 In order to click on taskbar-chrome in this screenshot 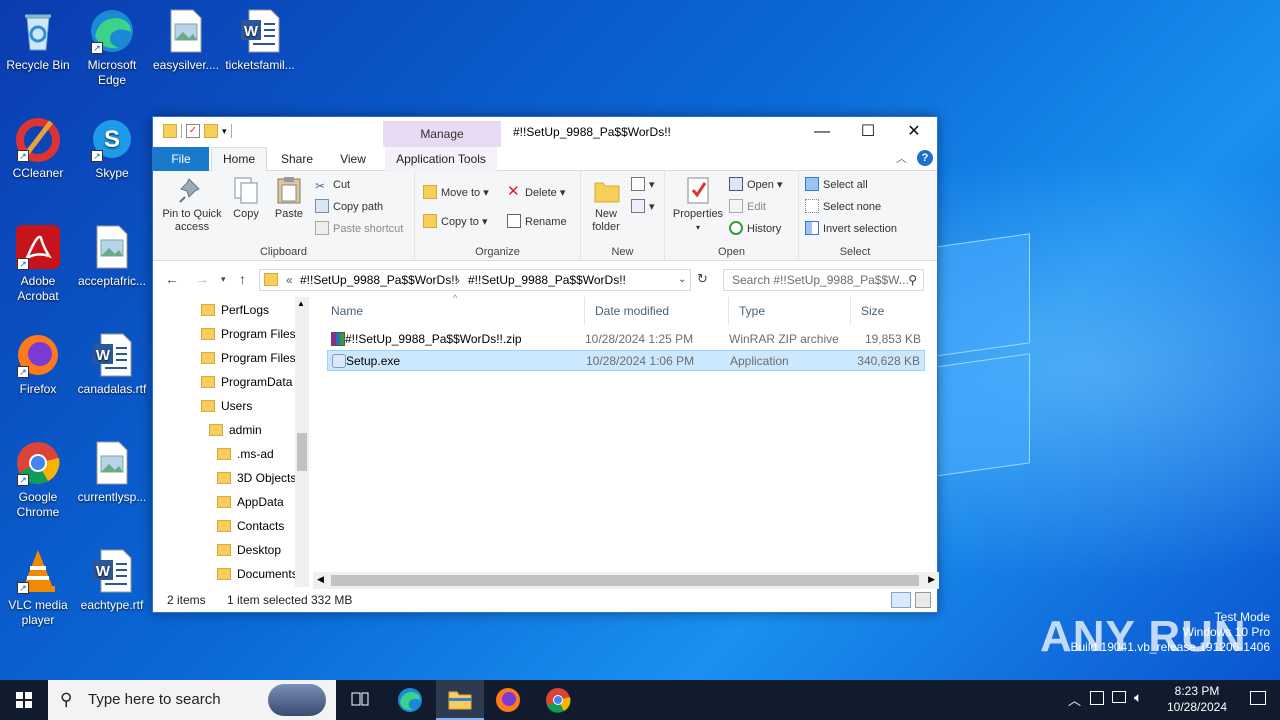, I will do `click(558, 700)`.